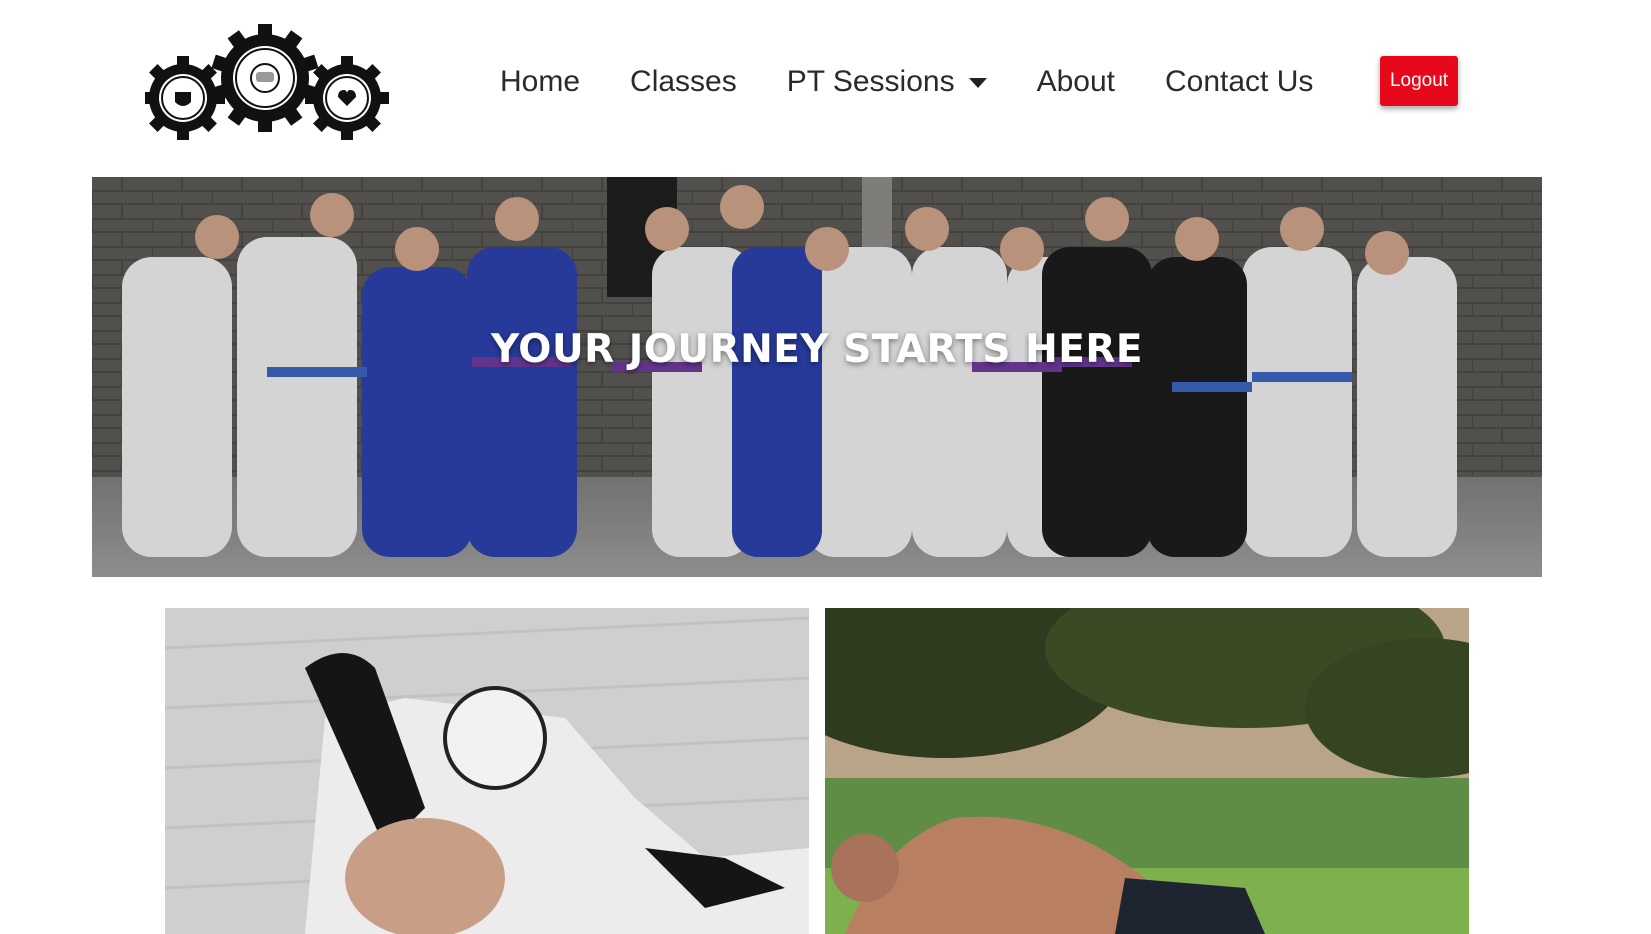 The image size is (1651, 934). I want to click on logo-gears-icon, so click(265, 82).